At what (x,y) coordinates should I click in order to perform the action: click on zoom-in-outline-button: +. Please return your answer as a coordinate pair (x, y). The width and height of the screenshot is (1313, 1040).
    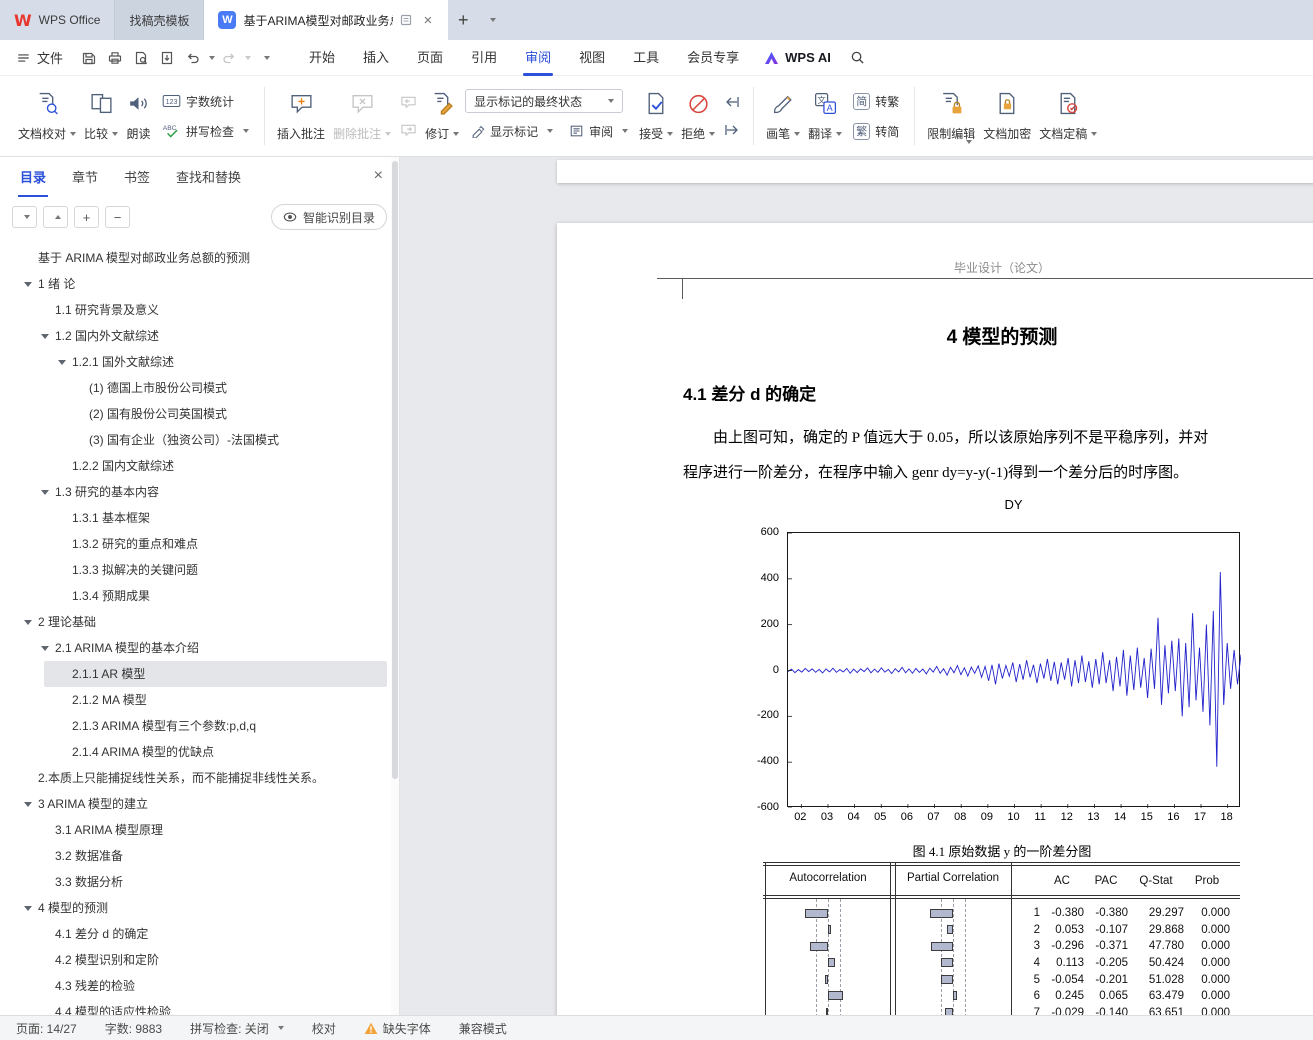
    Looking at the image, I should click on (86, 217).